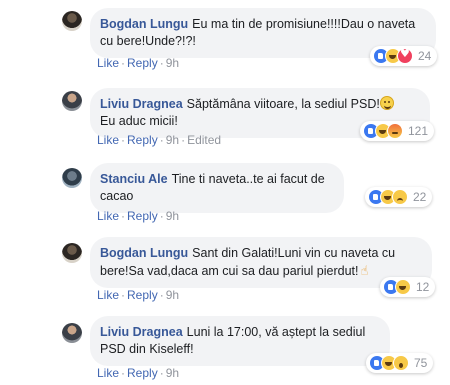 This screenshot has width=450, height=385. What do you see at coordinates (364, 270) in the screenshot?
I see `hand-emoji-icon: ☝` at bounding box center [364, 270].